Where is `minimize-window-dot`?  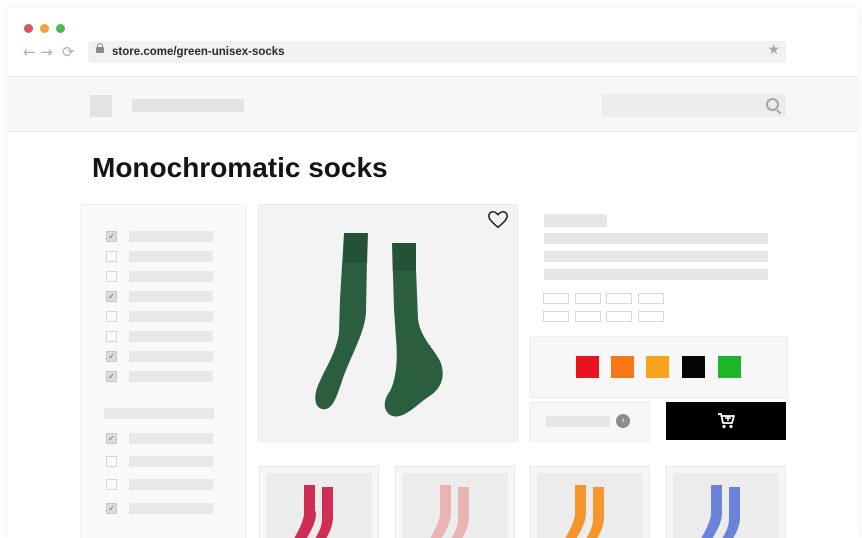 minimize-window-dot is located at coordinates (44, 28).